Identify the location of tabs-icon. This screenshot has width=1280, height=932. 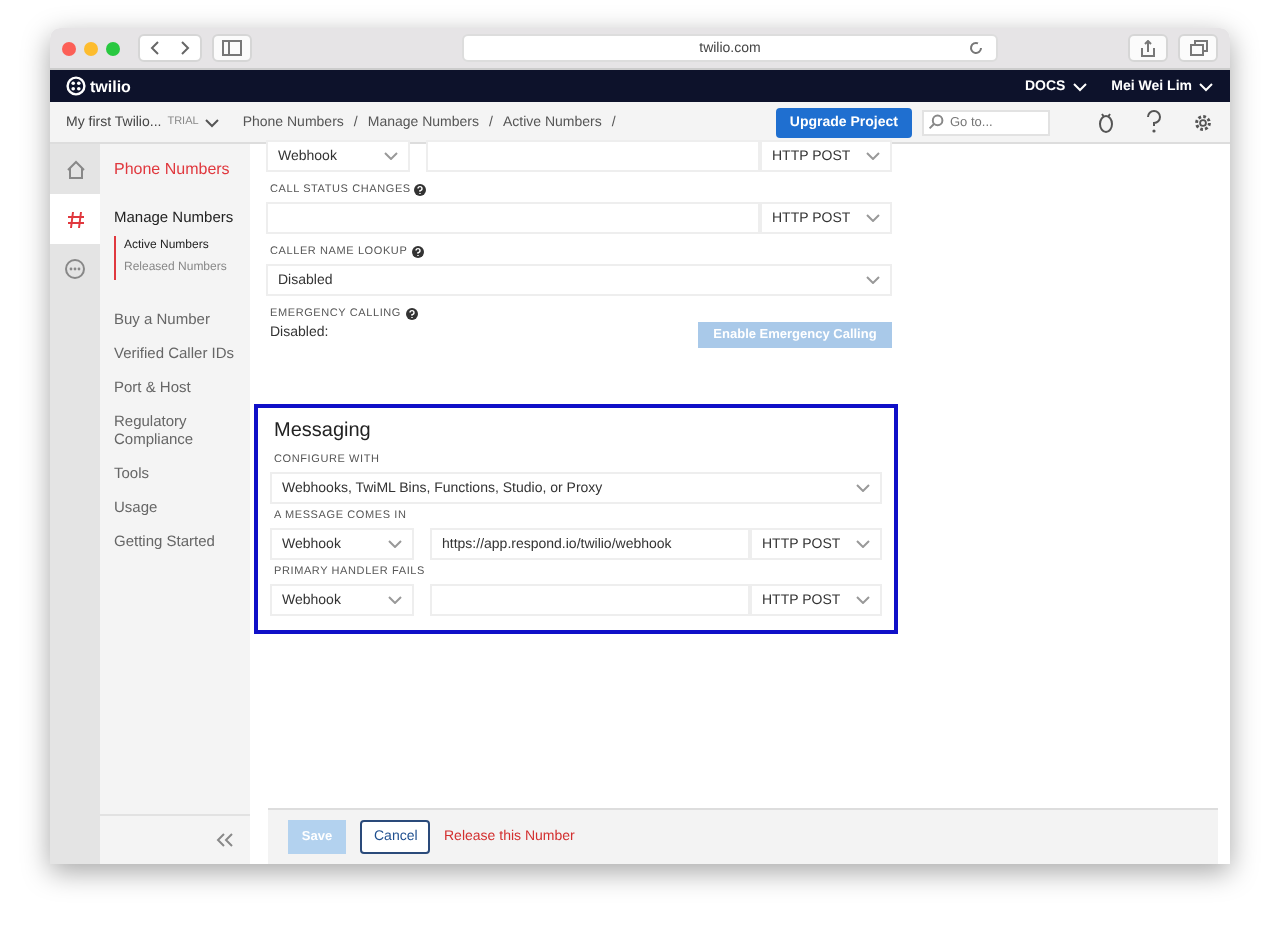
(1198, 48).